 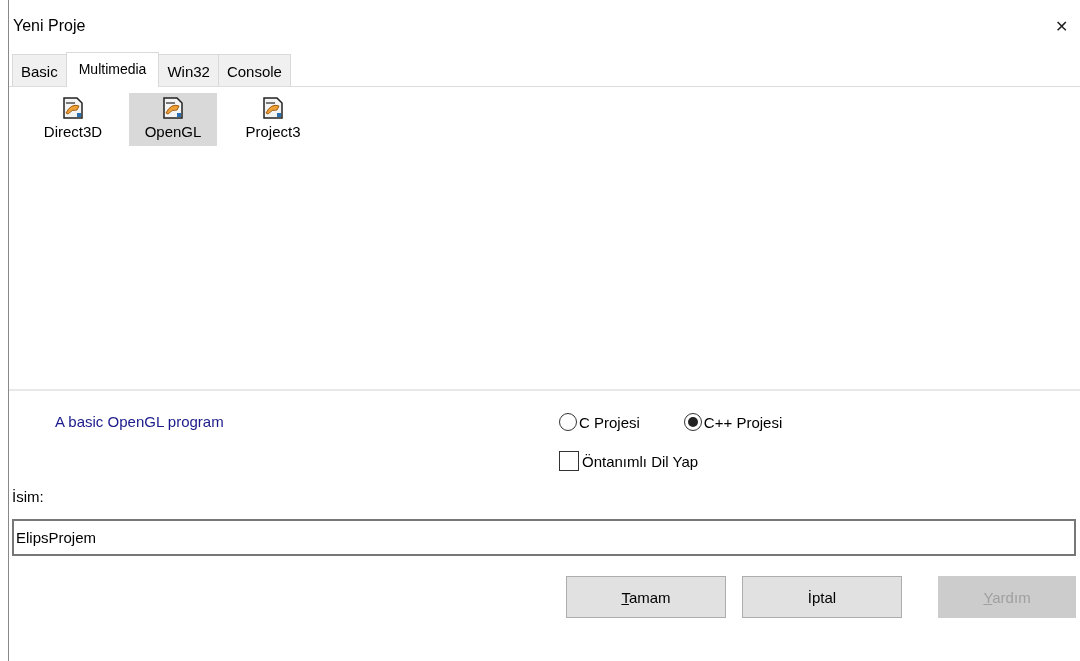 I want to click on dialog-button: İptal, so click(x=822, y=597).